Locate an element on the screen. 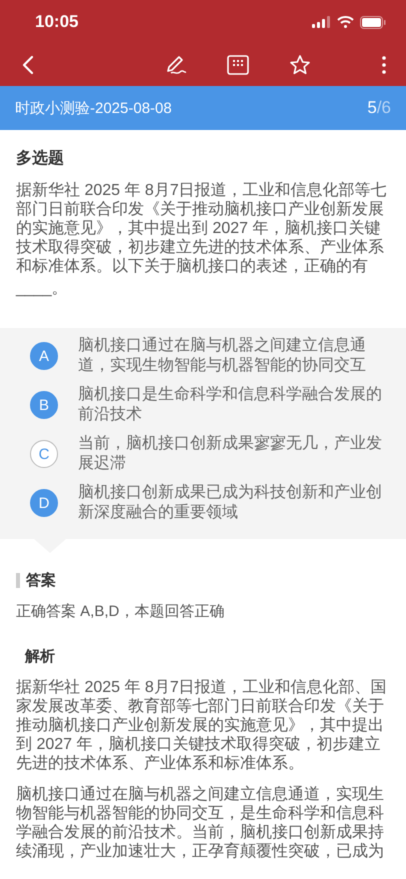  answer-text: 正确答案 A,B,D，本题回答正确 is located at coordinates (121, 611).